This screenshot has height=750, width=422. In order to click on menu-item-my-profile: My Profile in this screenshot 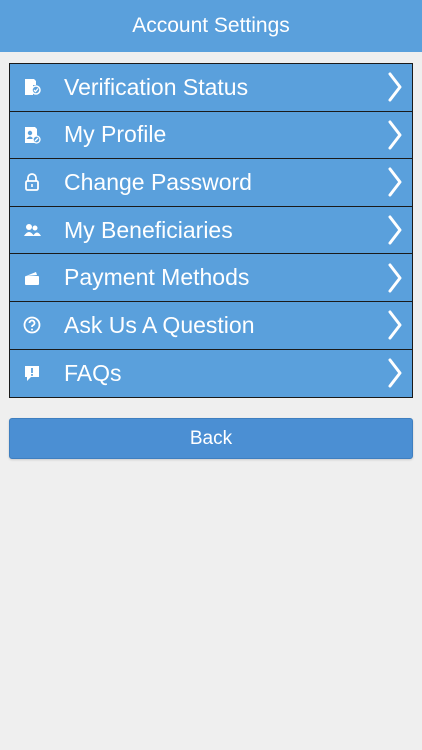, I will do `click(211, 135)`.